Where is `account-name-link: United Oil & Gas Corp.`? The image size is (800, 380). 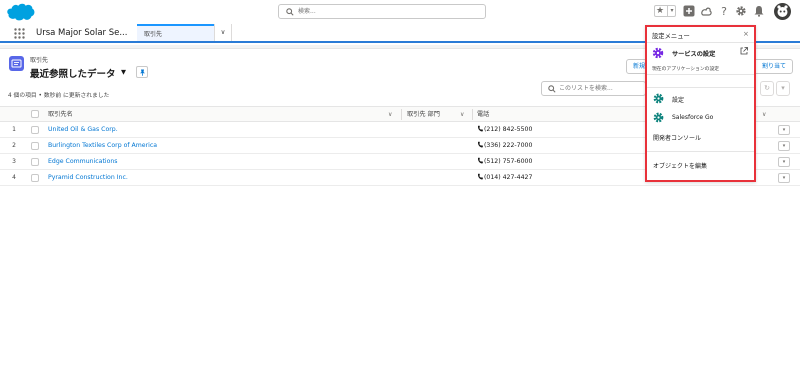
account-name-link: United Oil & Gas Corp. is located at coordinates (83, 130).